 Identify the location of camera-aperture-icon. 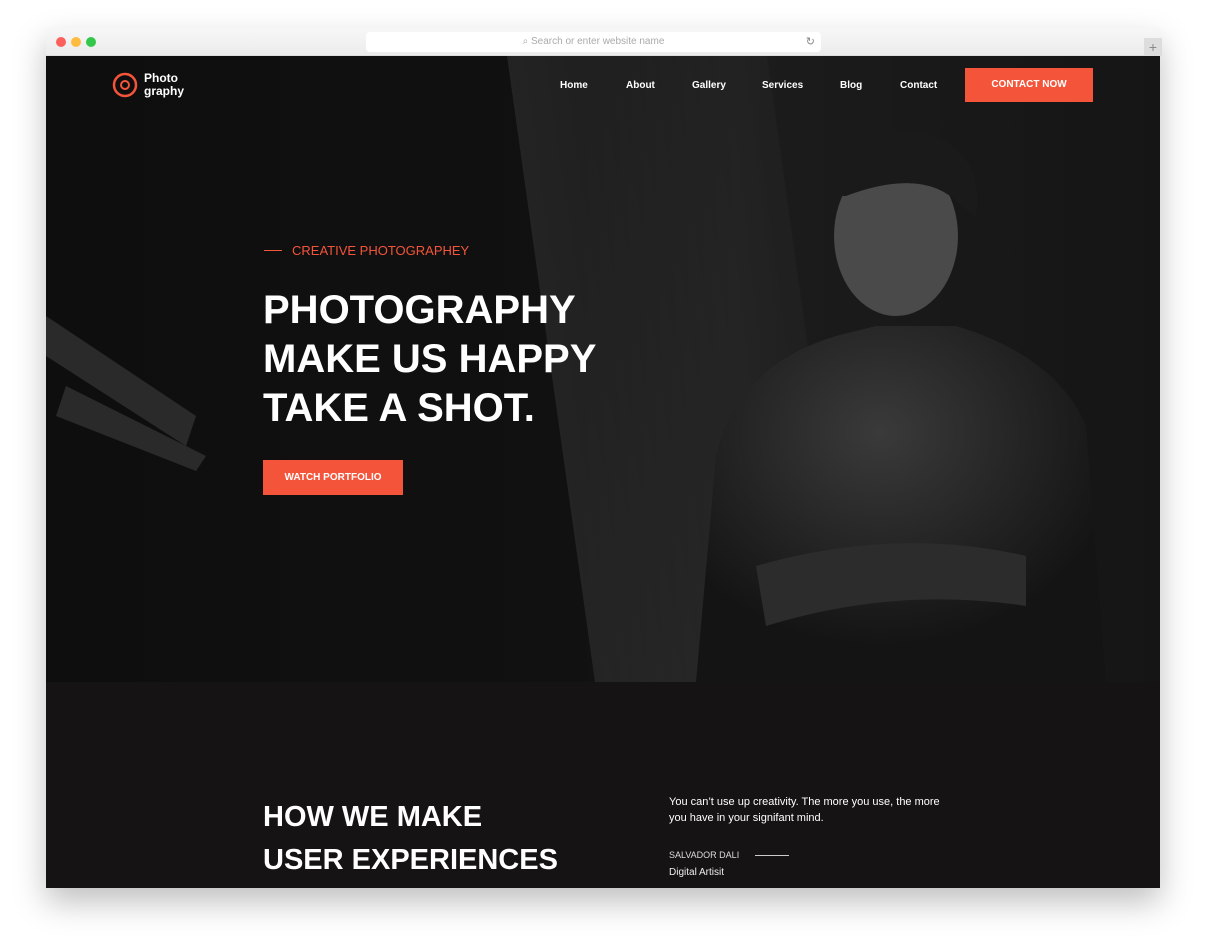
(125, 85).